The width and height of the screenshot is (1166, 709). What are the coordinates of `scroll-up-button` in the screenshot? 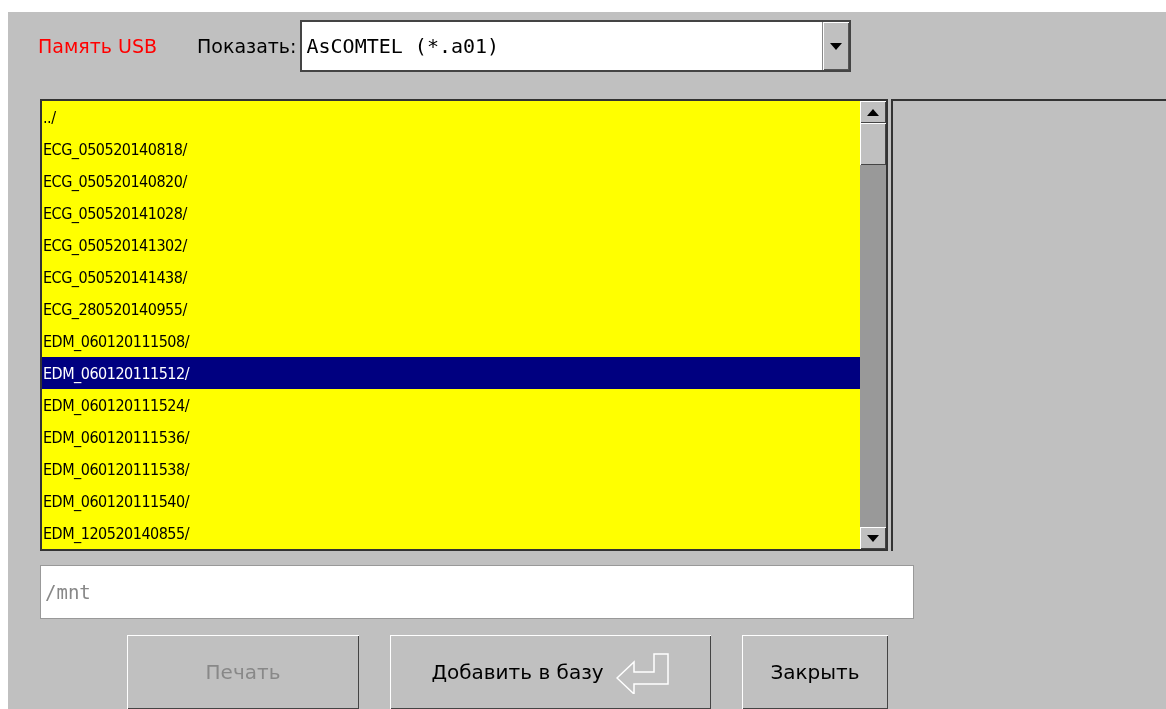 It's located at (873, 112).